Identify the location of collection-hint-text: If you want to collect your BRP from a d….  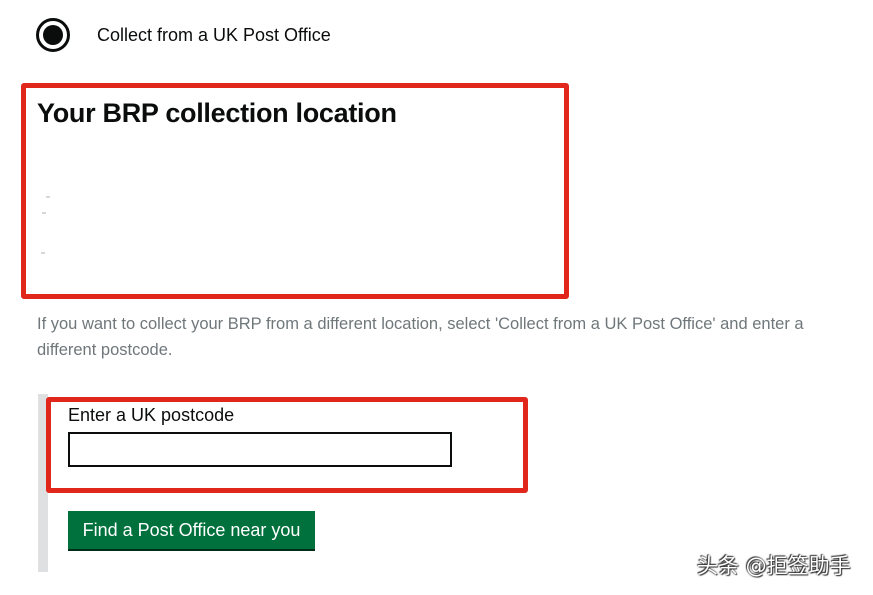
(420, 337).